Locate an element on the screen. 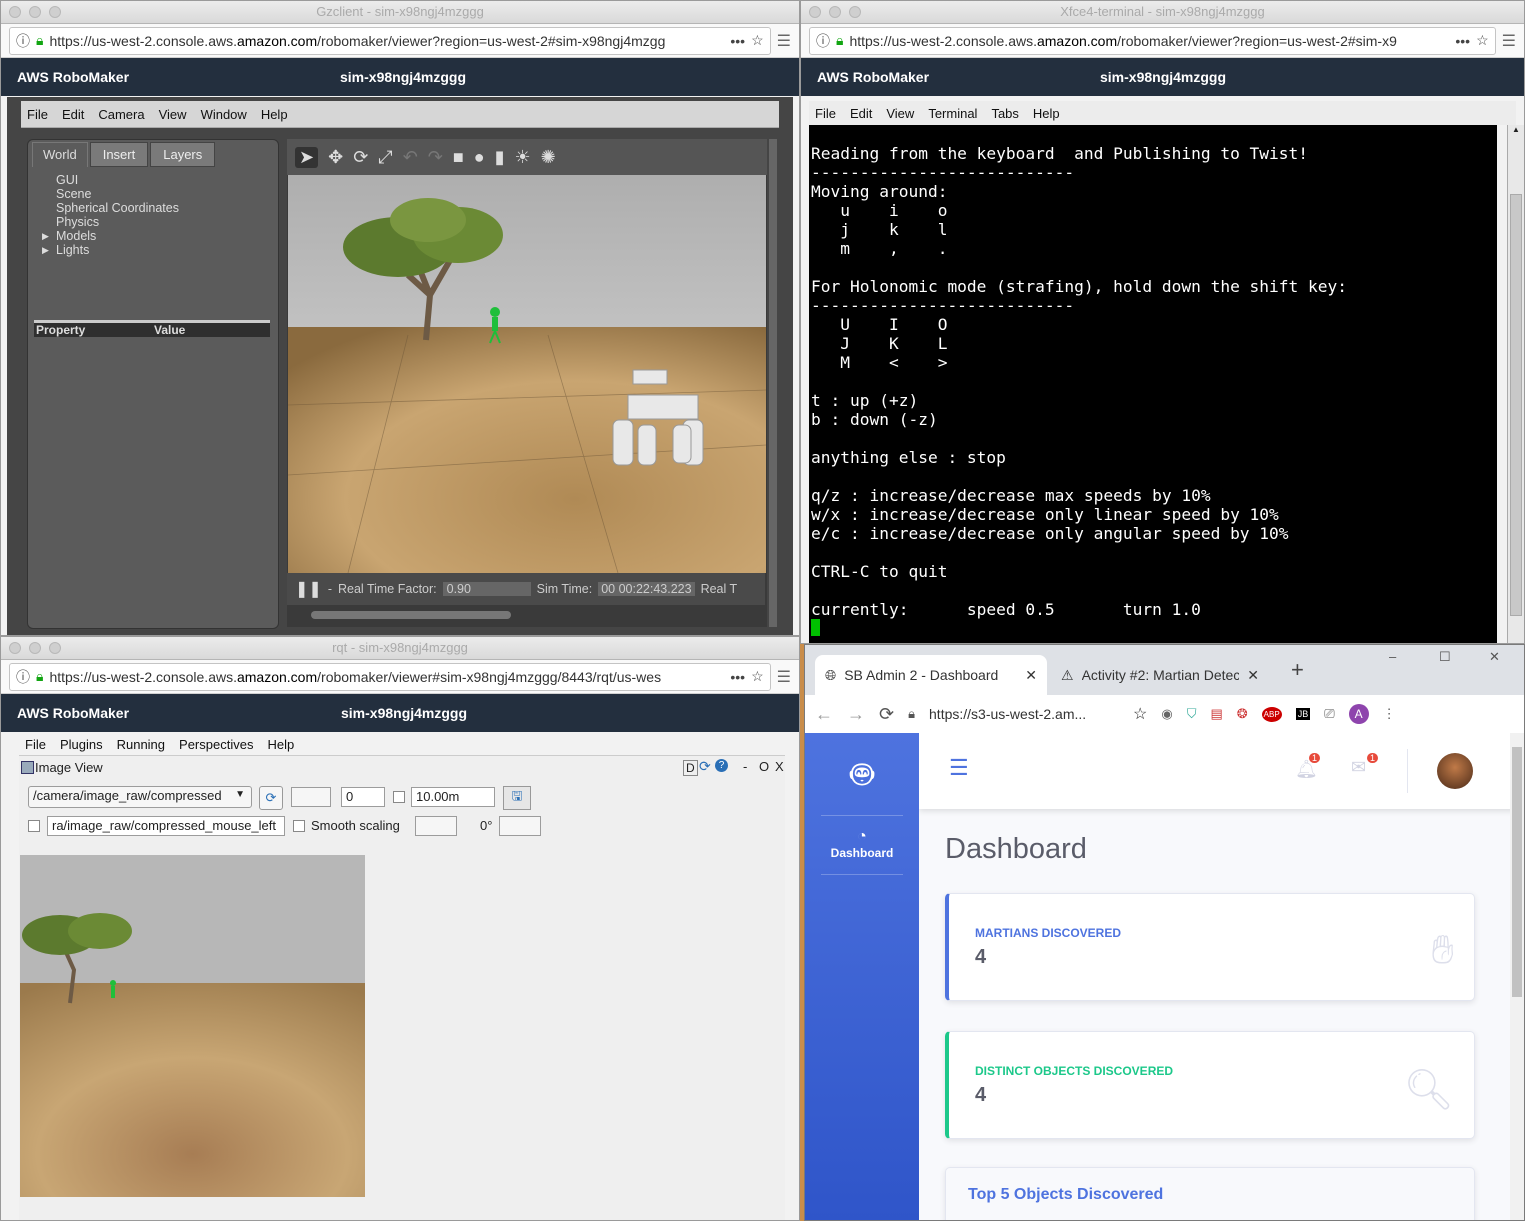  spotlight-icon: ✺ is located at coordinates (548, 157).